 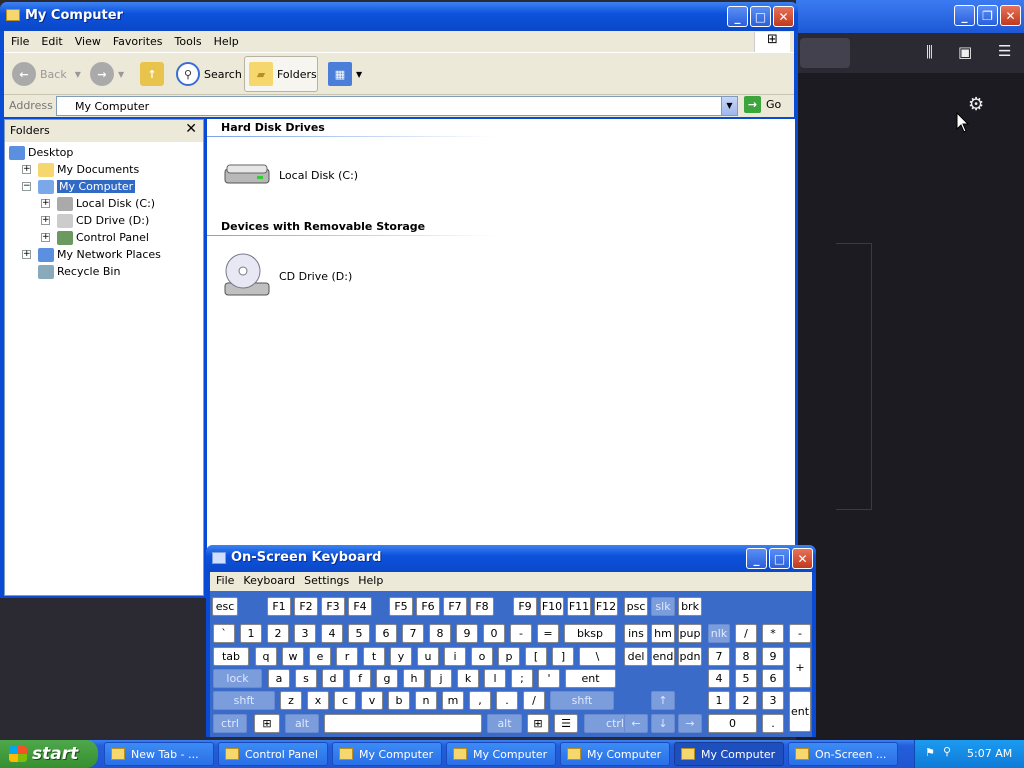 What do you see at coordinates (636, 633) in the screenshot?
I see `osk-key: ins` at bounding box center [636, 633].